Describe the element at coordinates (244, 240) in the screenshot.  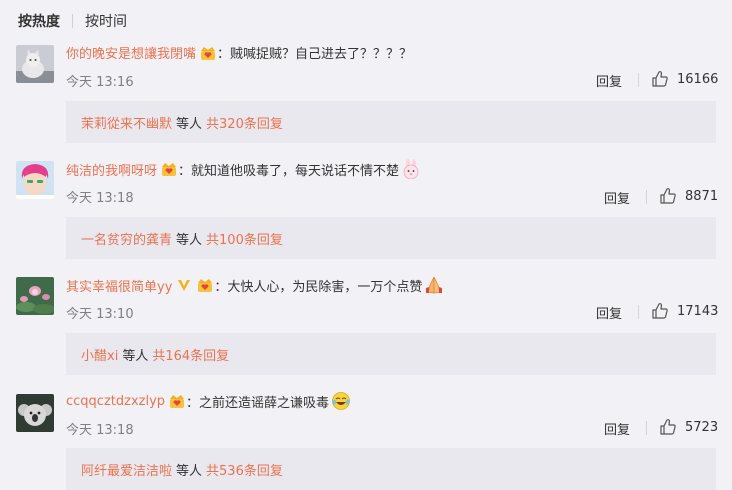
I see `view-replies-link: 共100条回复` at that location.